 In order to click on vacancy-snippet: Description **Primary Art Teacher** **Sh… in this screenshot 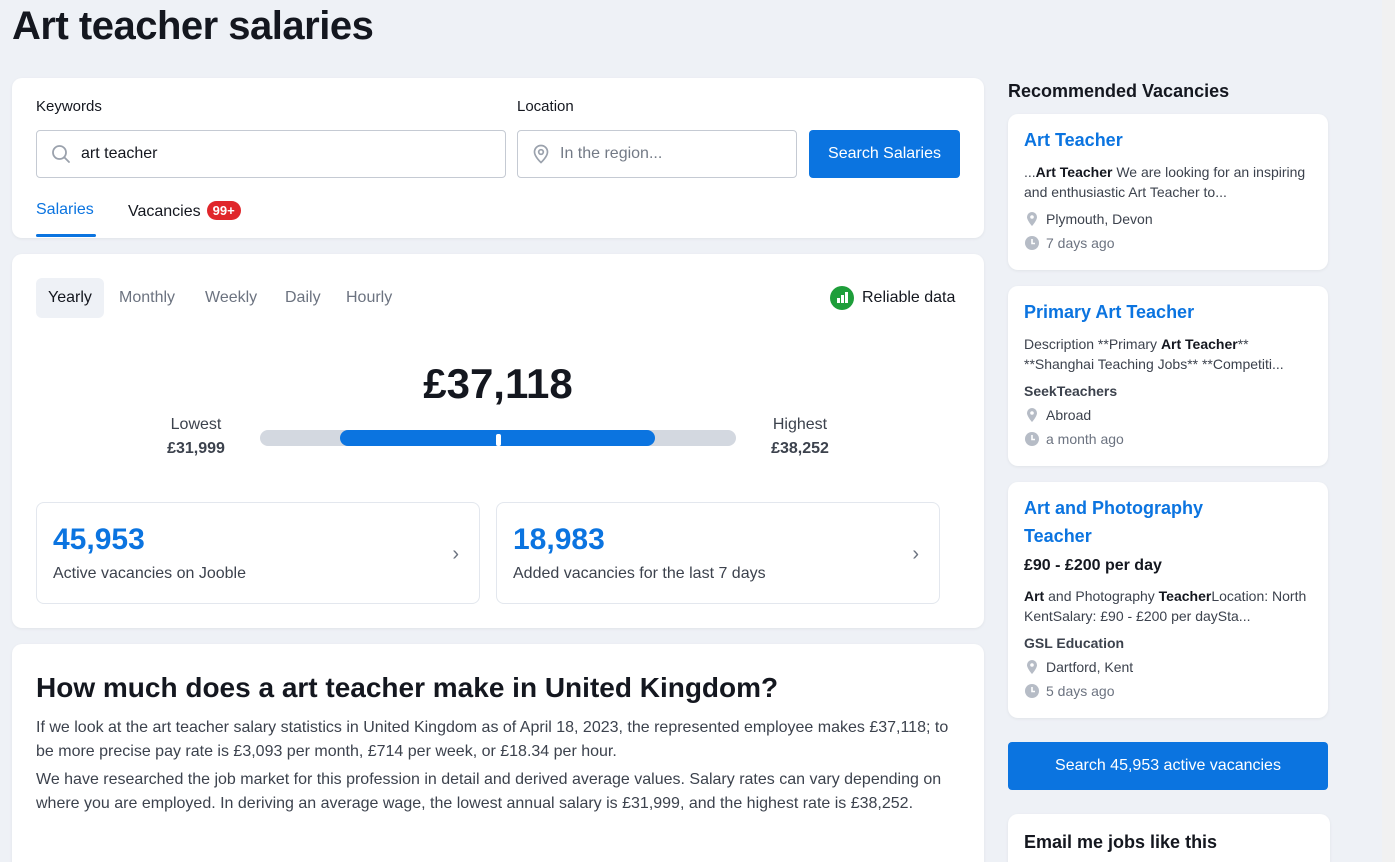, I will do `click(1154, 354)`.